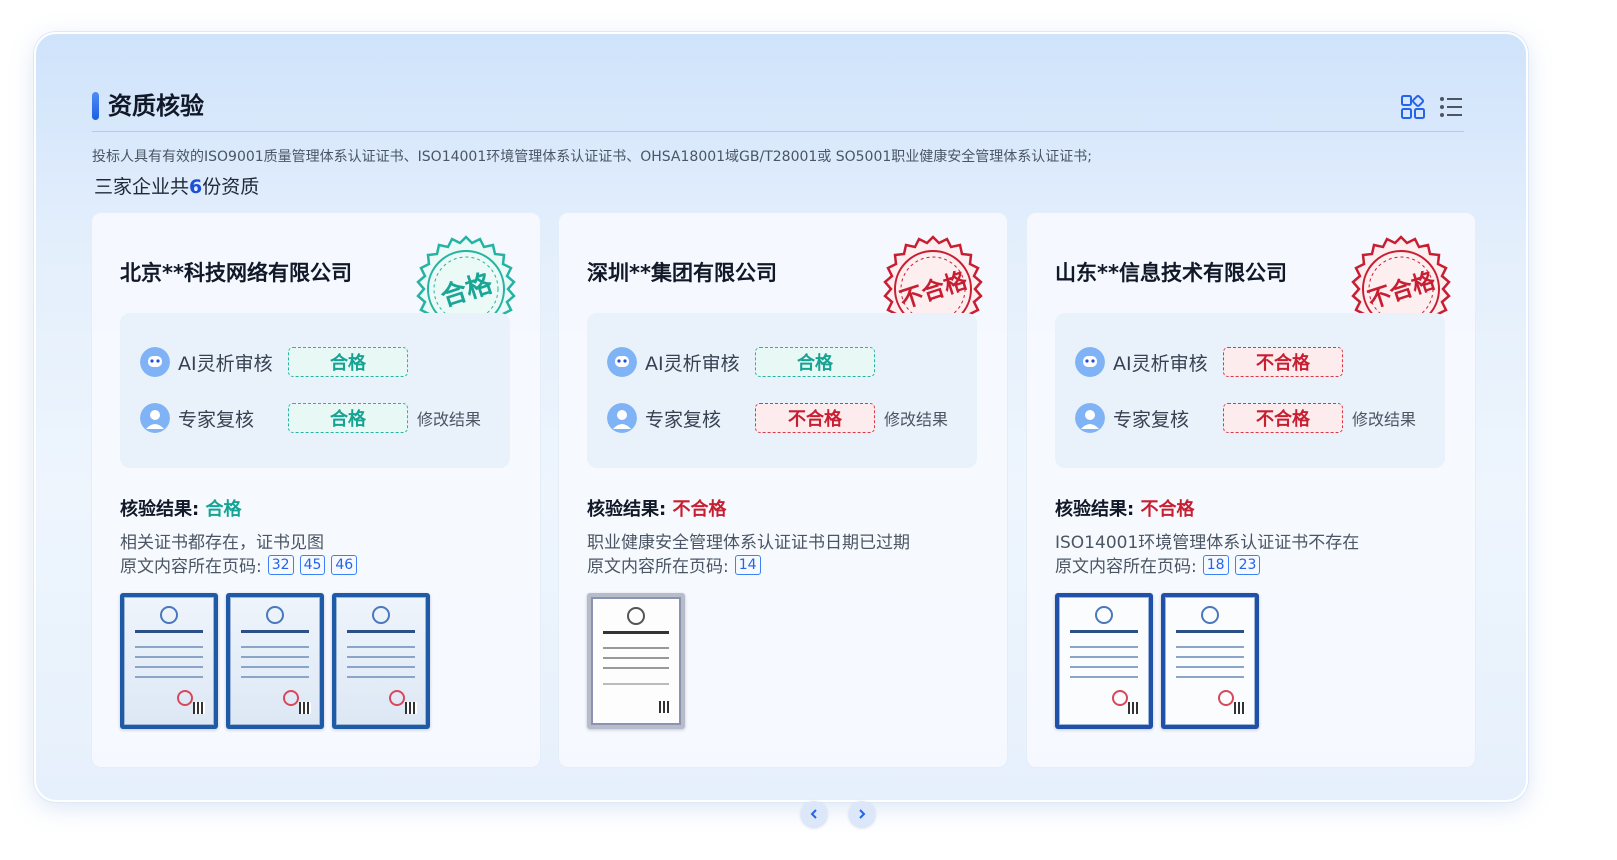 The image size is (1617, 860). I want to click on chevron-left-icon, so click(813, 814).